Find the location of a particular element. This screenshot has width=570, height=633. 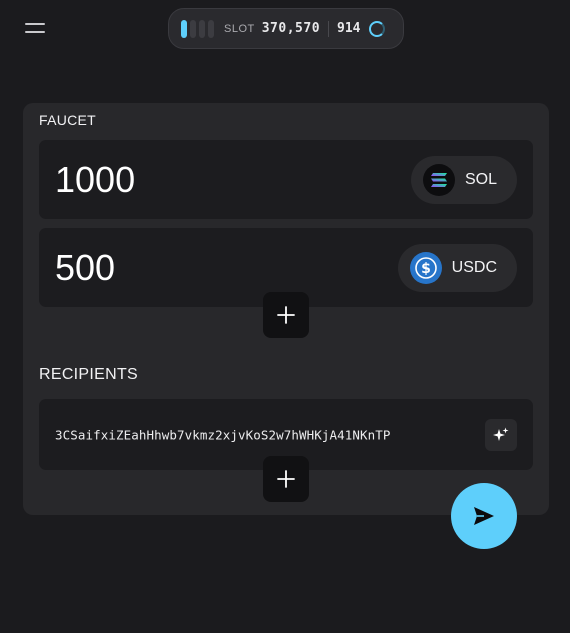

slot-status-pill: SLOT 370,570 914 is located at coordinates (286, 28).